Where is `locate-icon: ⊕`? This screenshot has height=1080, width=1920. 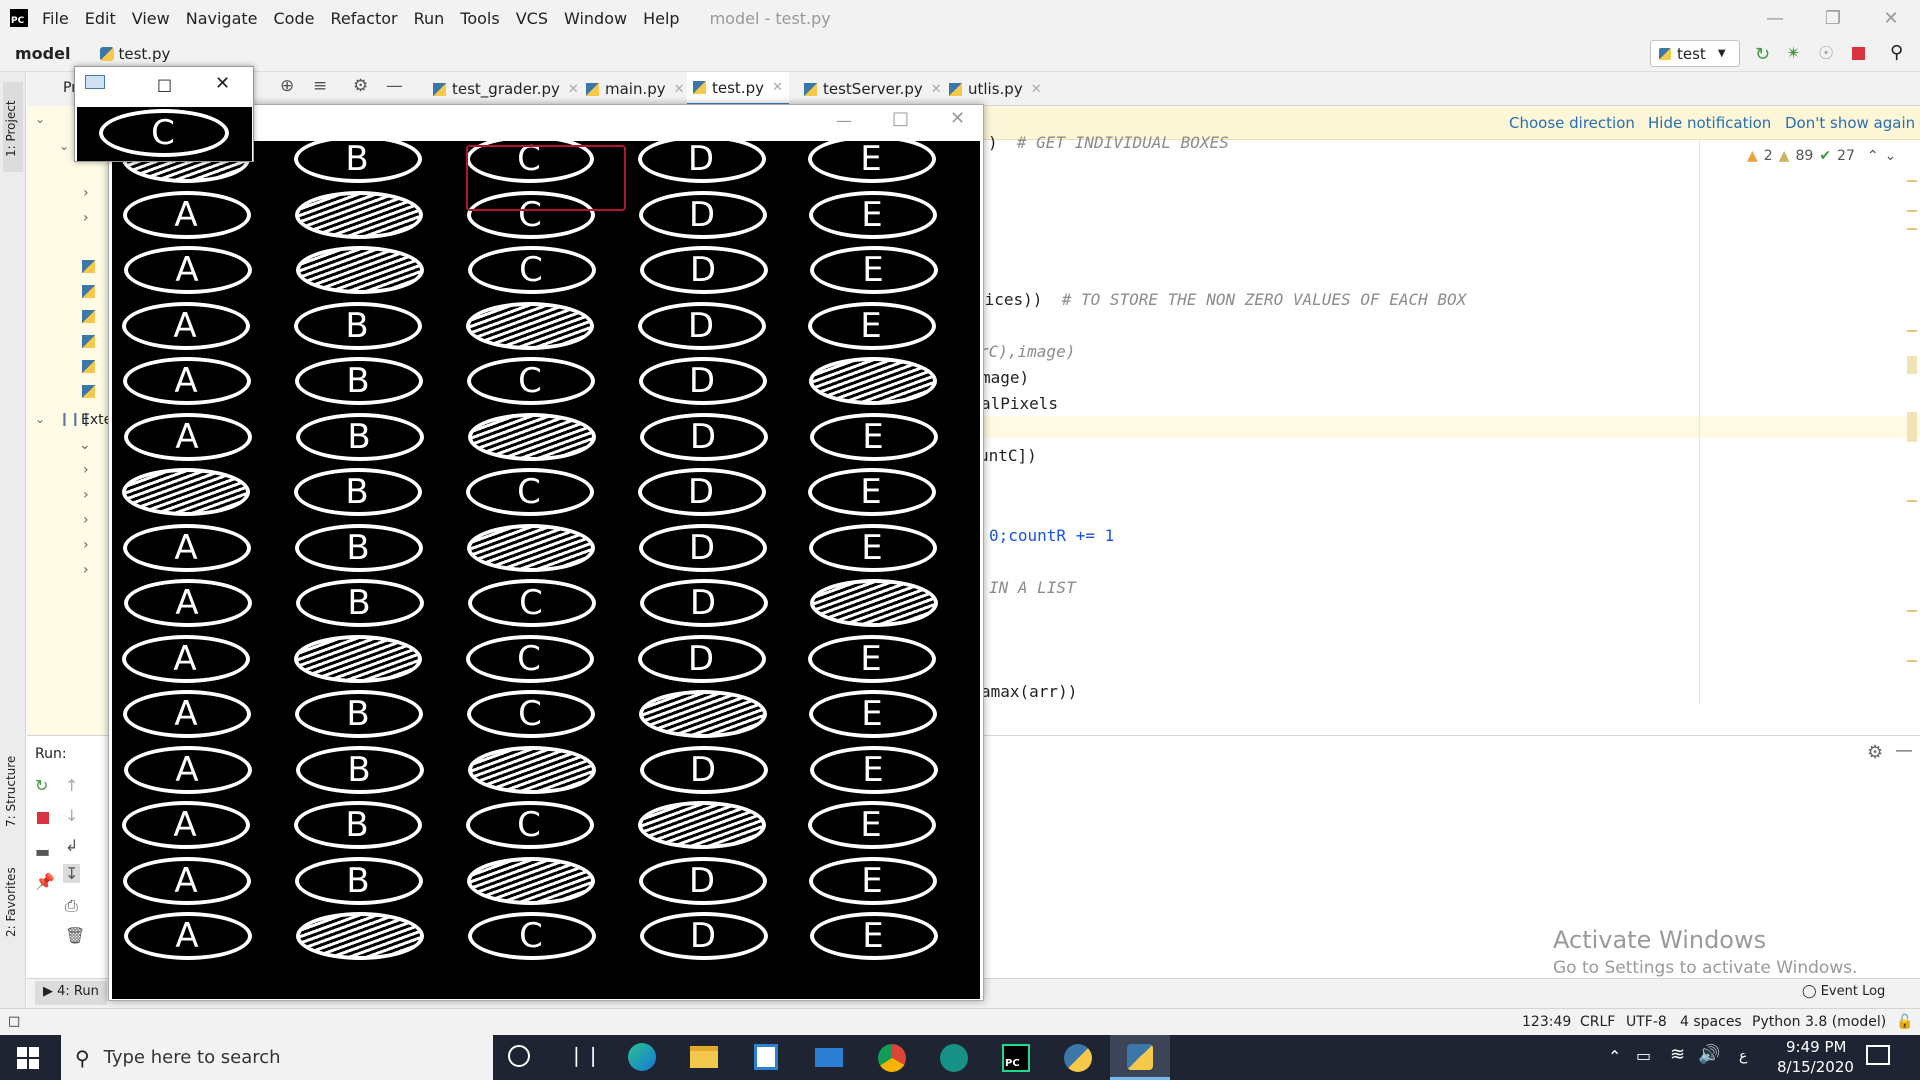 locate-icon: ⊕ is located at coordinates (287, 86).